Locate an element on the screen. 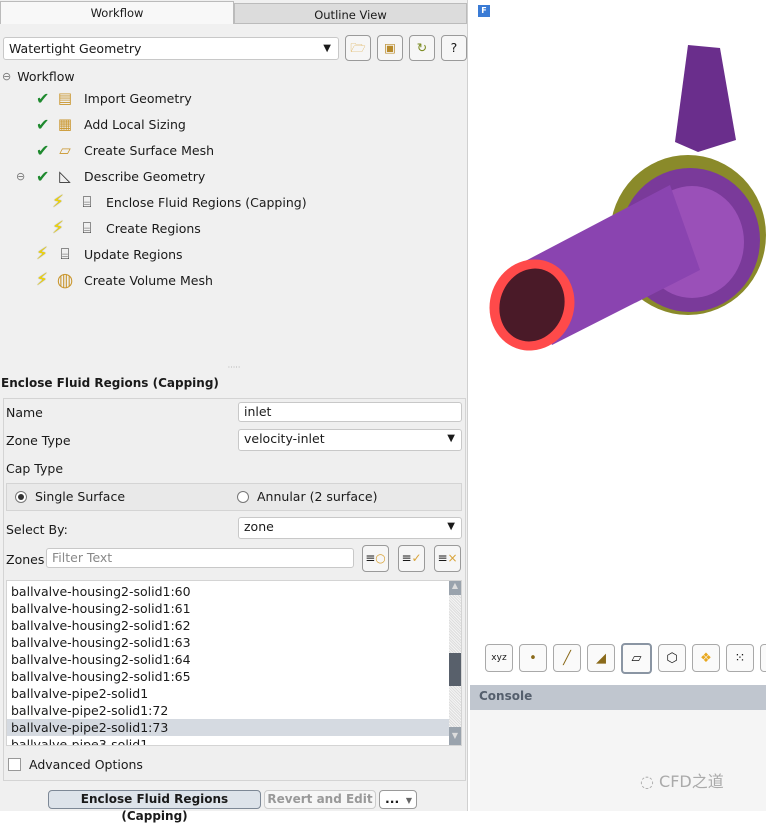 This screenshot has width=766, height=825. save-workflow-button: ▣ is located at coordinates (390, 48).